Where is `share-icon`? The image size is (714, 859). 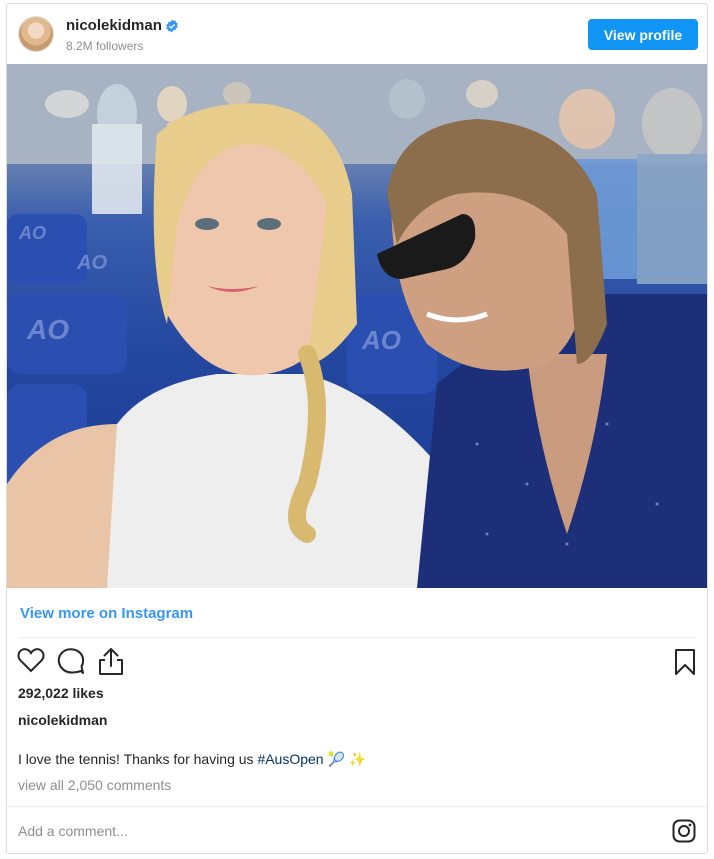
share-icon is located at coordinates (111, 661).